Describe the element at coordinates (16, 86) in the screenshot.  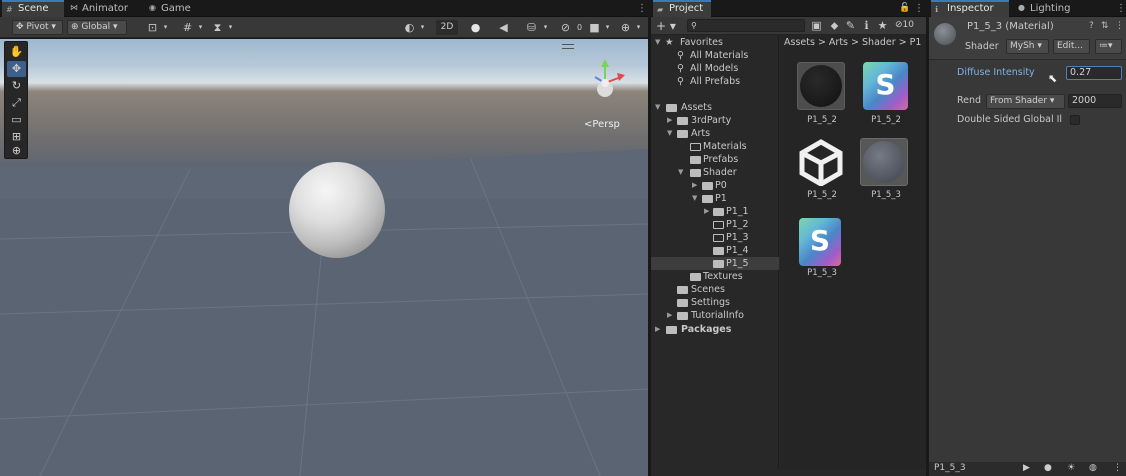
I see `rotate-tool-icon: ↻` at that location.